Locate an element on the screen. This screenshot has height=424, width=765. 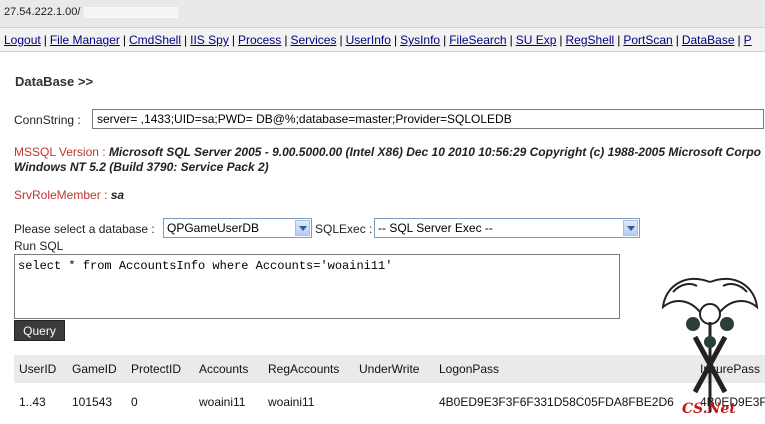
nav-filesearch: FileSearch is located at coordinates (477, 40).